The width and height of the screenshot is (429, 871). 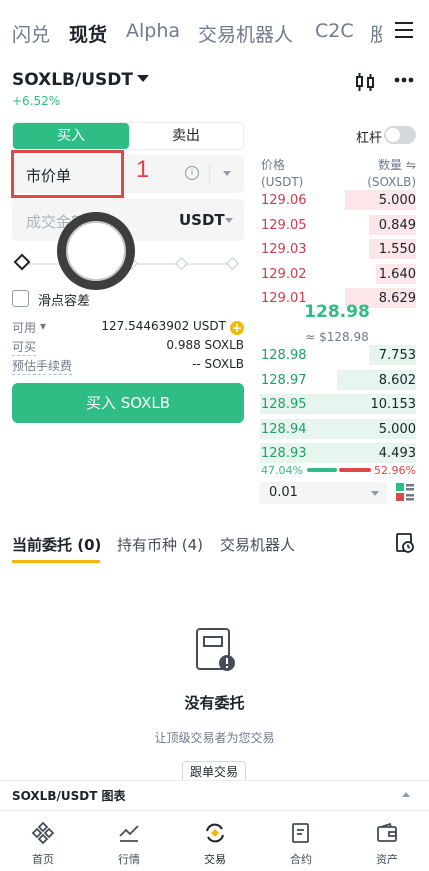 What do you see at coordinates (405, 492) in the screenshot?
I see `orderbook-layout-icon` at bounding box center [405, 492].